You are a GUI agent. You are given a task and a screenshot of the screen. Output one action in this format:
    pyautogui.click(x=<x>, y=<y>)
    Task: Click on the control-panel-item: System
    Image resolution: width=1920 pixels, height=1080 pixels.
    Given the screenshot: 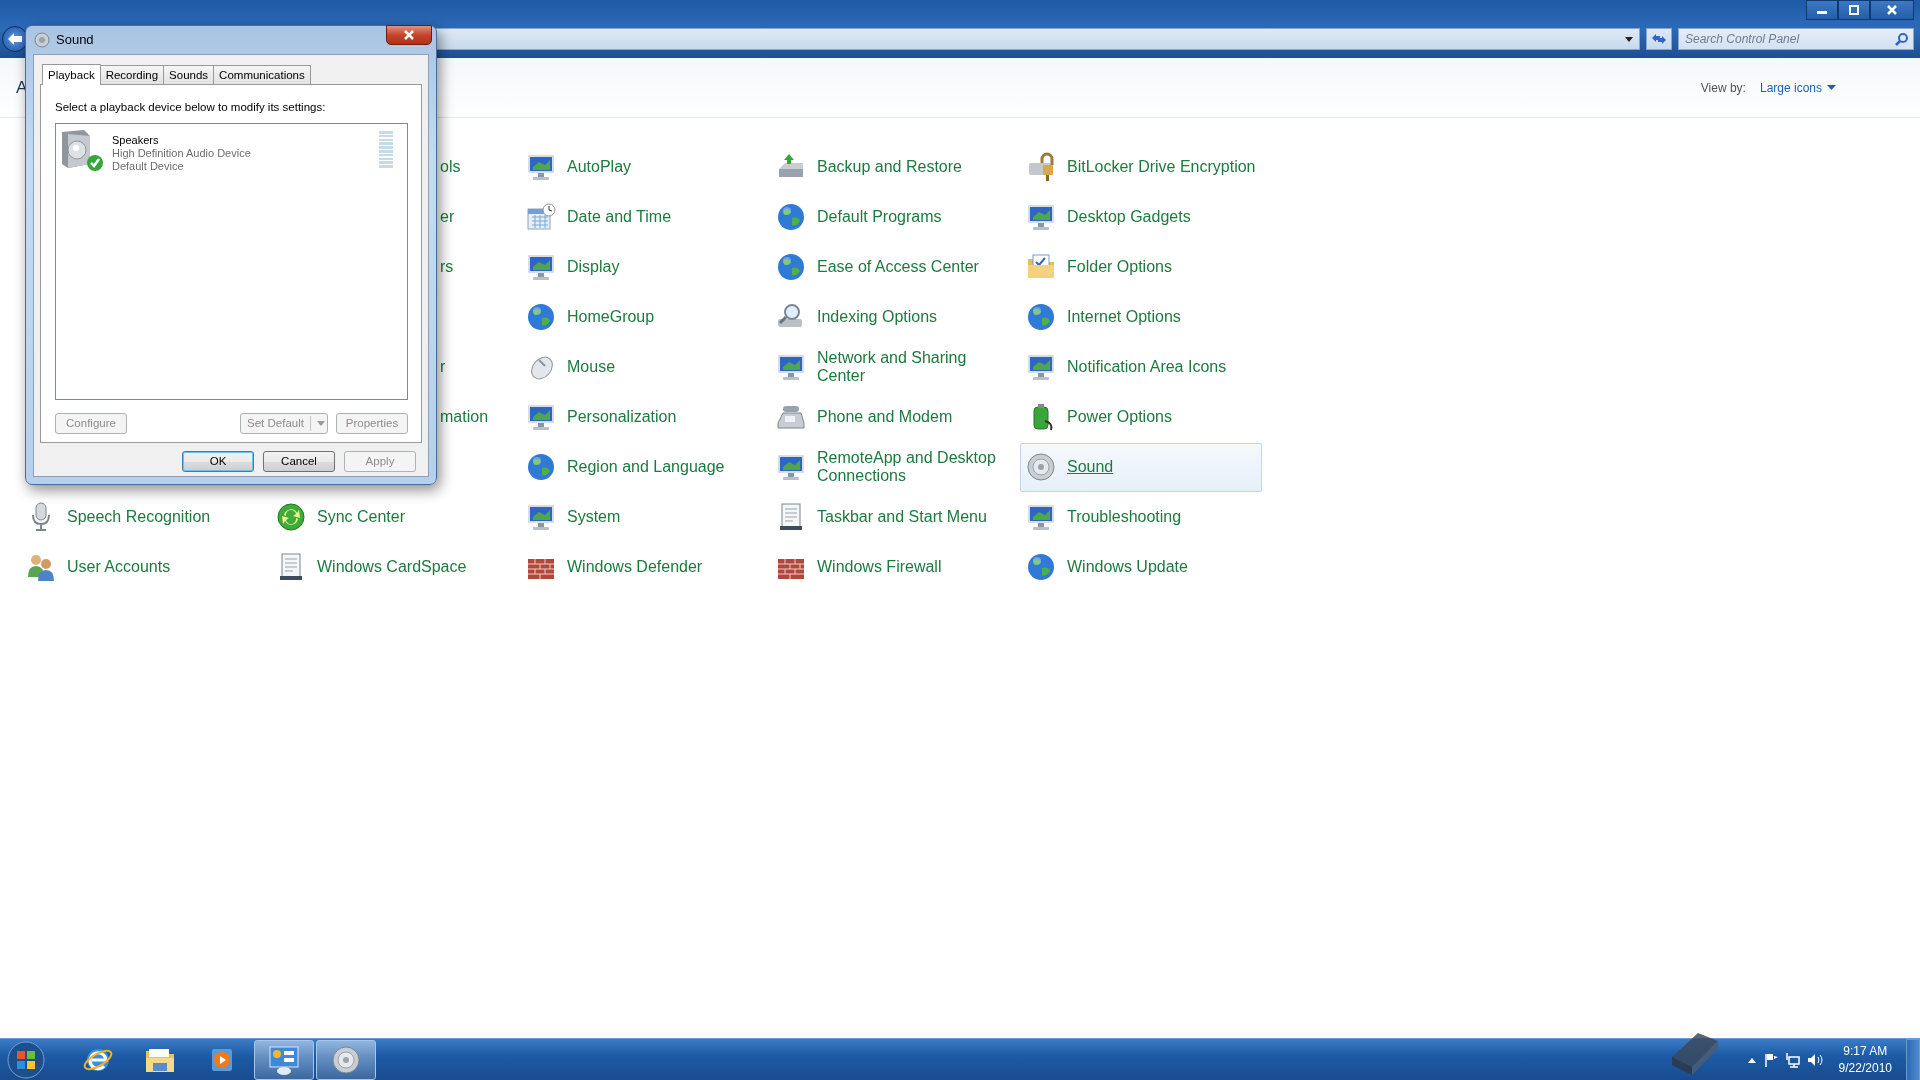 What is the action you would take?
    pyautogui.click(x=641, y=517)
    